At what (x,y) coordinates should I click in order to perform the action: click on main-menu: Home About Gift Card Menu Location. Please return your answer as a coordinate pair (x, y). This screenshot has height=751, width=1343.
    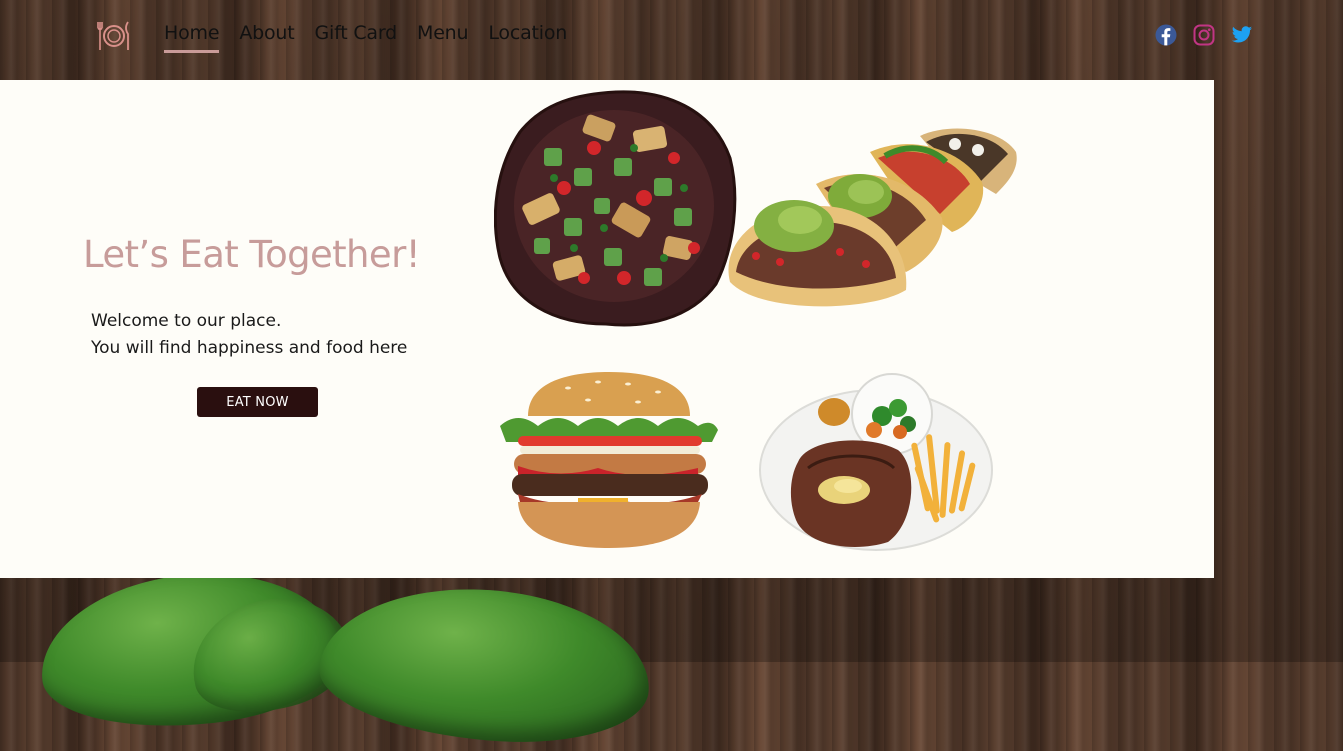
    Looking at the image, I should click on (365, 37).